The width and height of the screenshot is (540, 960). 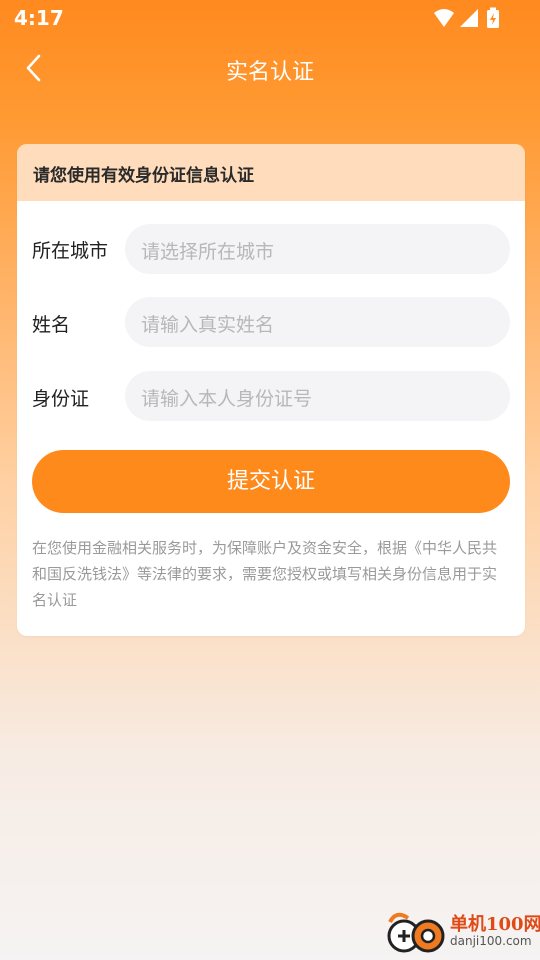 What do you see at coordinates (317, 249) in the screenshot?
I see `city-select: 请选择所在城市` at bounding box center [317, 249].